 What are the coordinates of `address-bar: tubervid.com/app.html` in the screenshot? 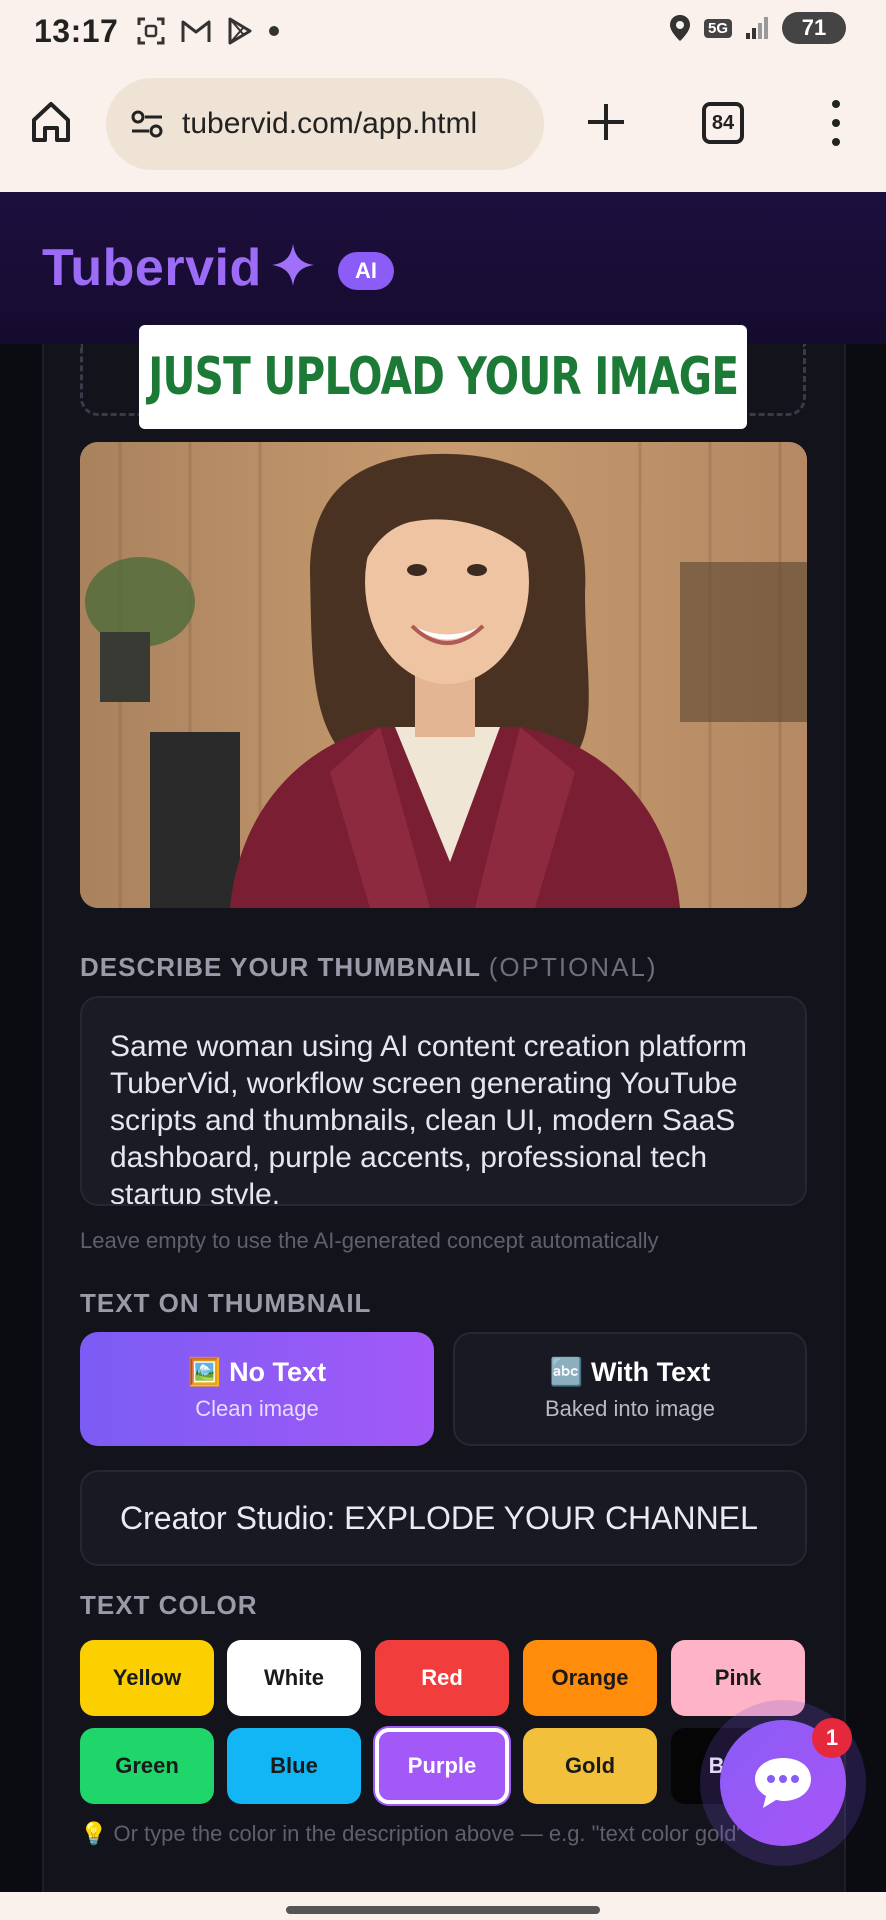 It's located at (325, 124).